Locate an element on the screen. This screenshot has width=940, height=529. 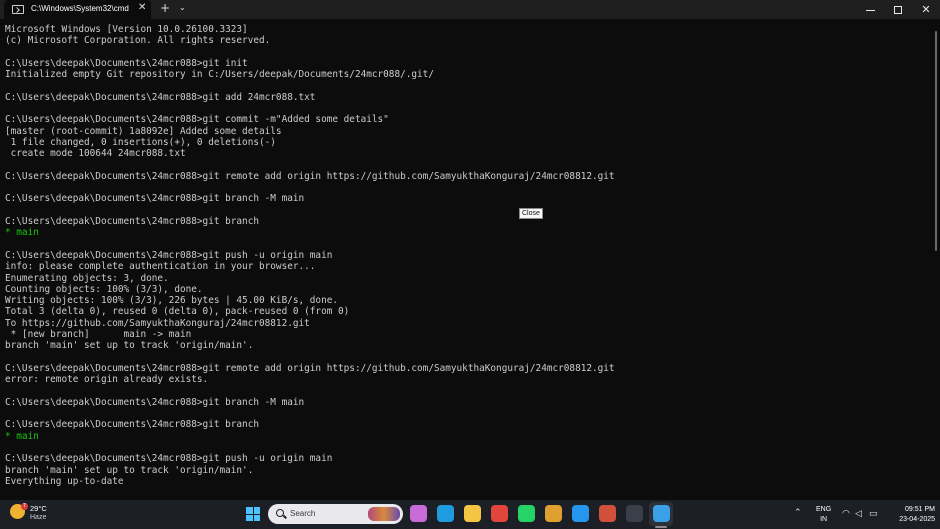
terminal-line: create mode 100644 24mcr088.txt is located at coordinates (95, 154).